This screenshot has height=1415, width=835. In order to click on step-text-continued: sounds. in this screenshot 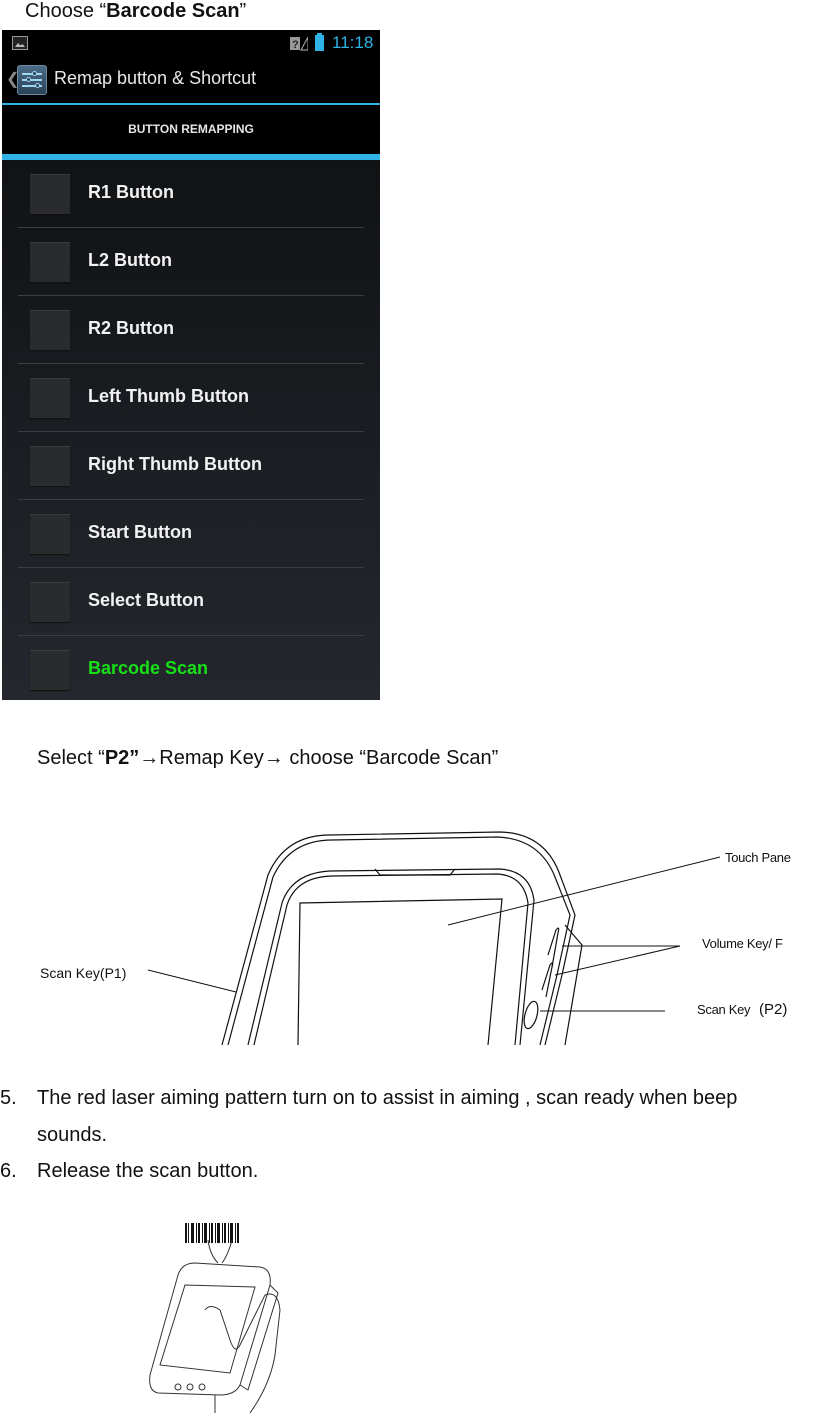, I will do `click(72, 1135)`.